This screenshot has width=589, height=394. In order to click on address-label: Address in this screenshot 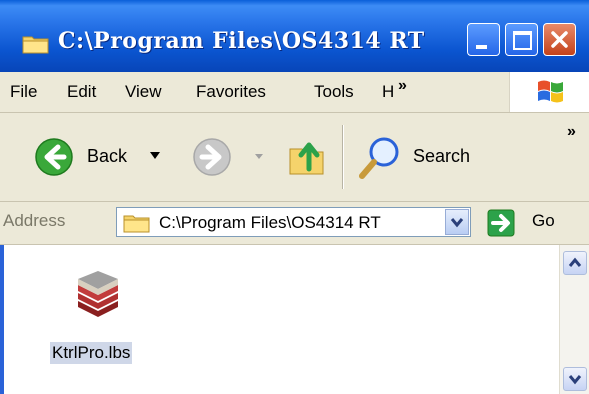, I will do `click(34, 220)`.